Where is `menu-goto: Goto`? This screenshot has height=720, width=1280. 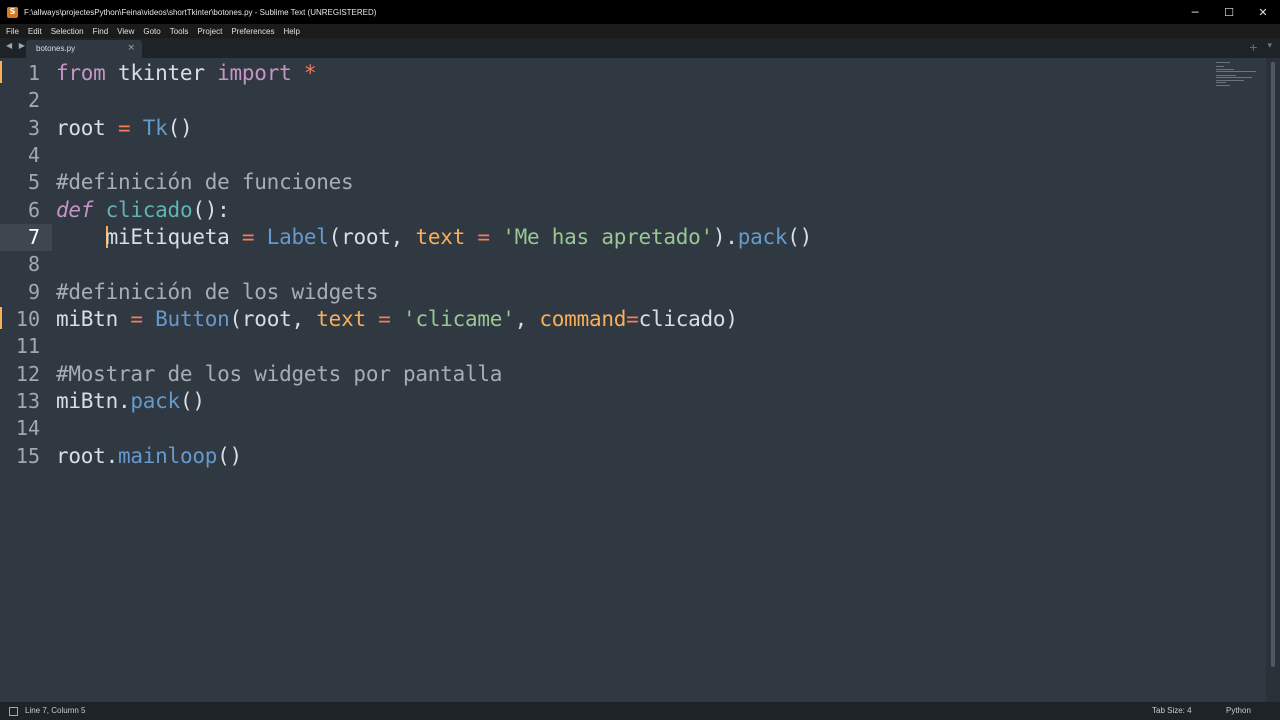
menu-goto: Goto is located at coordinates (152, 31).